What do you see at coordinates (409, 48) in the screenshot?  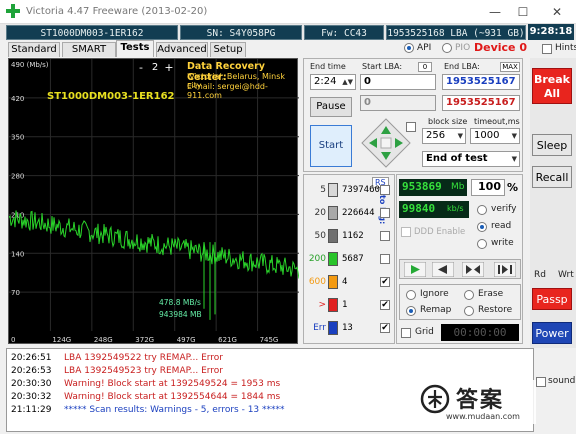 I see `api-radio` at bounding box center [409, 48].